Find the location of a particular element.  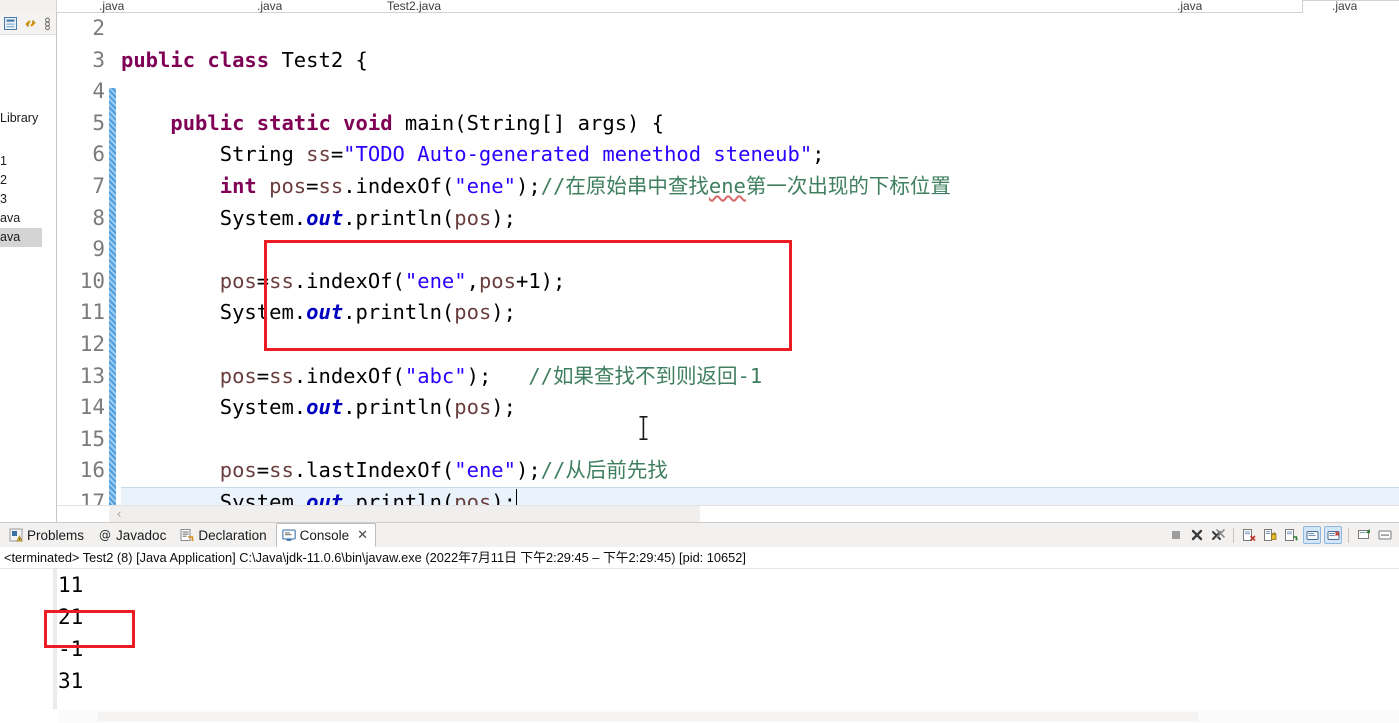

scrollbar-right-filler is located at coordinates (1049, 514).